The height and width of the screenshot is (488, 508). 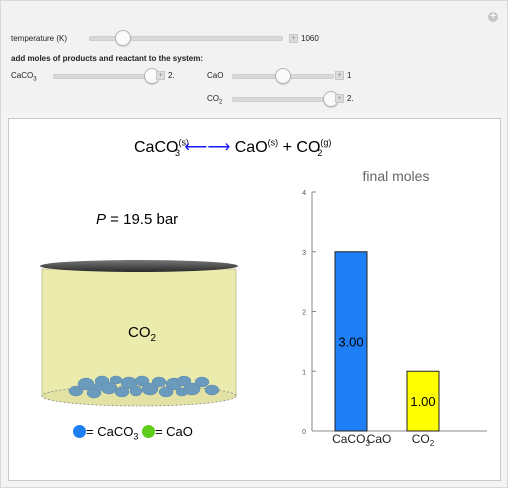 What do you see at coordinates (350, 98) in the screenshot?
I see `co2-value: 2.` at bounding box center [350, 98].